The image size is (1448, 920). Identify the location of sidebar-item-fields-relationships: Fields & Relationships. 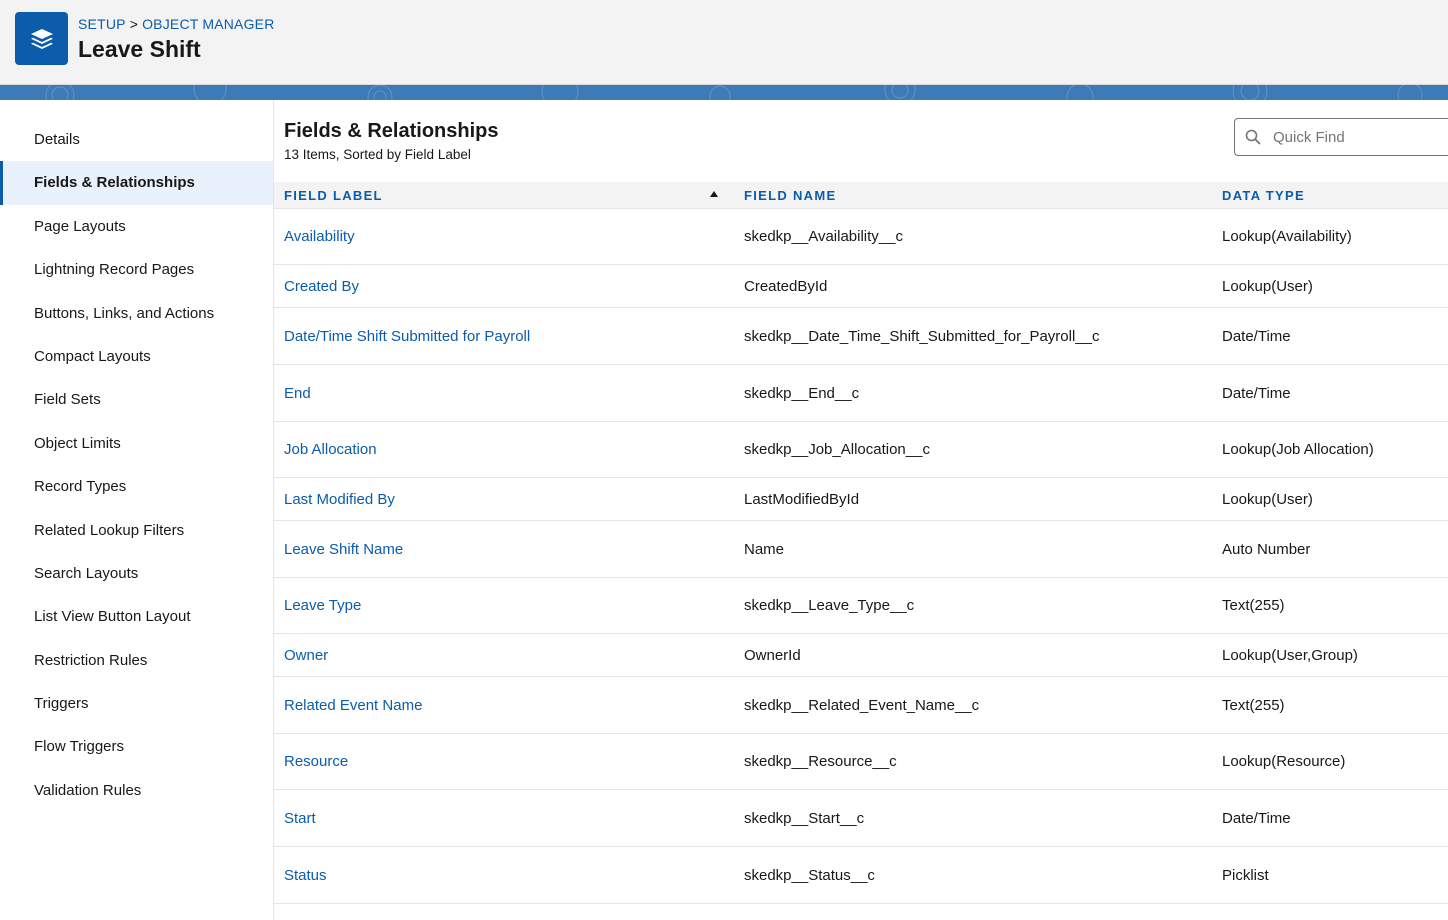
(136, 183).